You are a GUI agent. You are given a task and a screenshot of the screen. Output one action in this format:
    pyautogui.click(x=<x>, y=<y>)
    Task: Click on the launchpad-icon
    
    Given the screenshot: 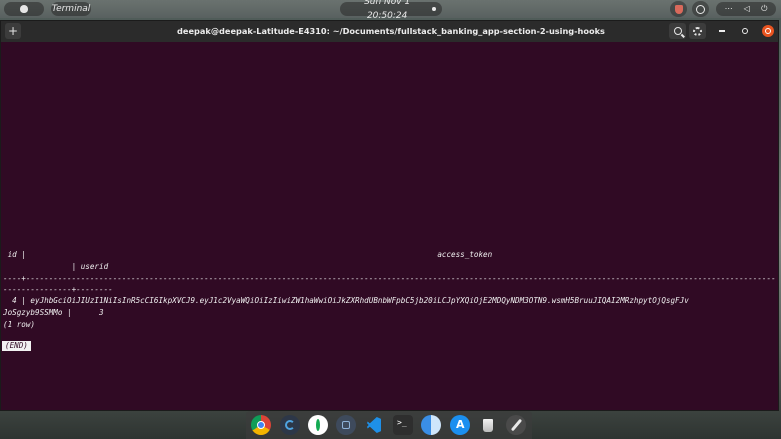 What is the action you would take?
    pyautogui.click(x=516, y=425)
    